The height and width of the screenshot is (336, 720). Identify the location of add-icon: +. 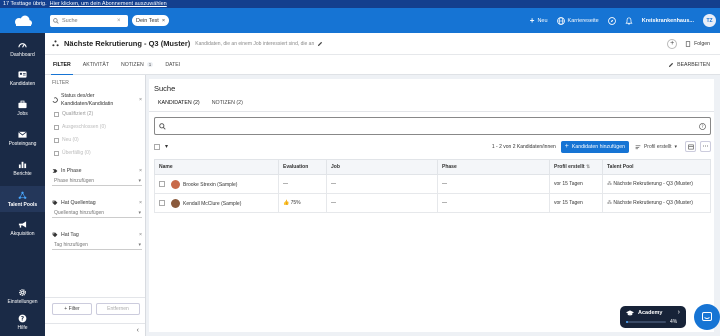
(672, 43).